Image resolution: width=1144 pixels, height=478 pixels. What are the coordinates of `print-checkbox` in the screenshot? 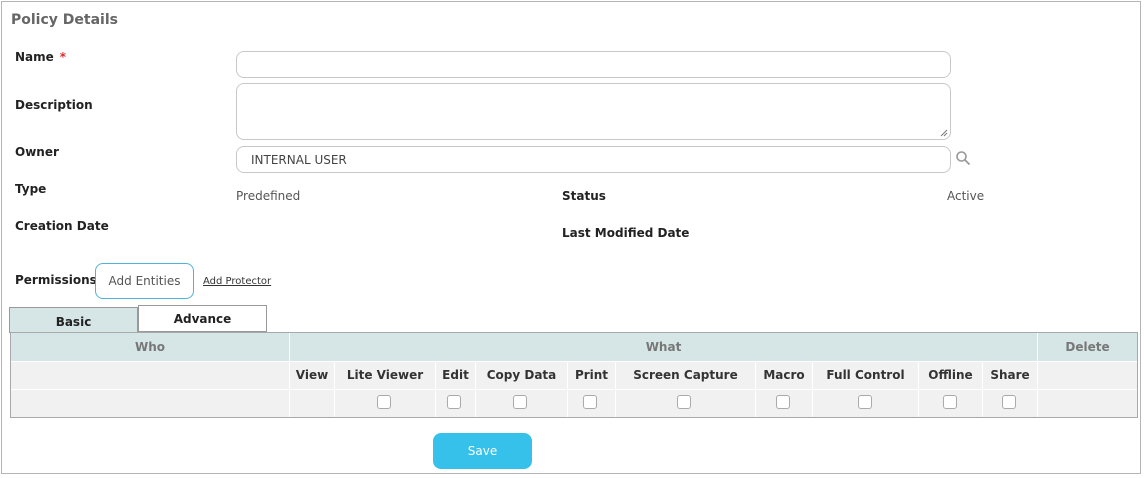 It's located at (590, 402).